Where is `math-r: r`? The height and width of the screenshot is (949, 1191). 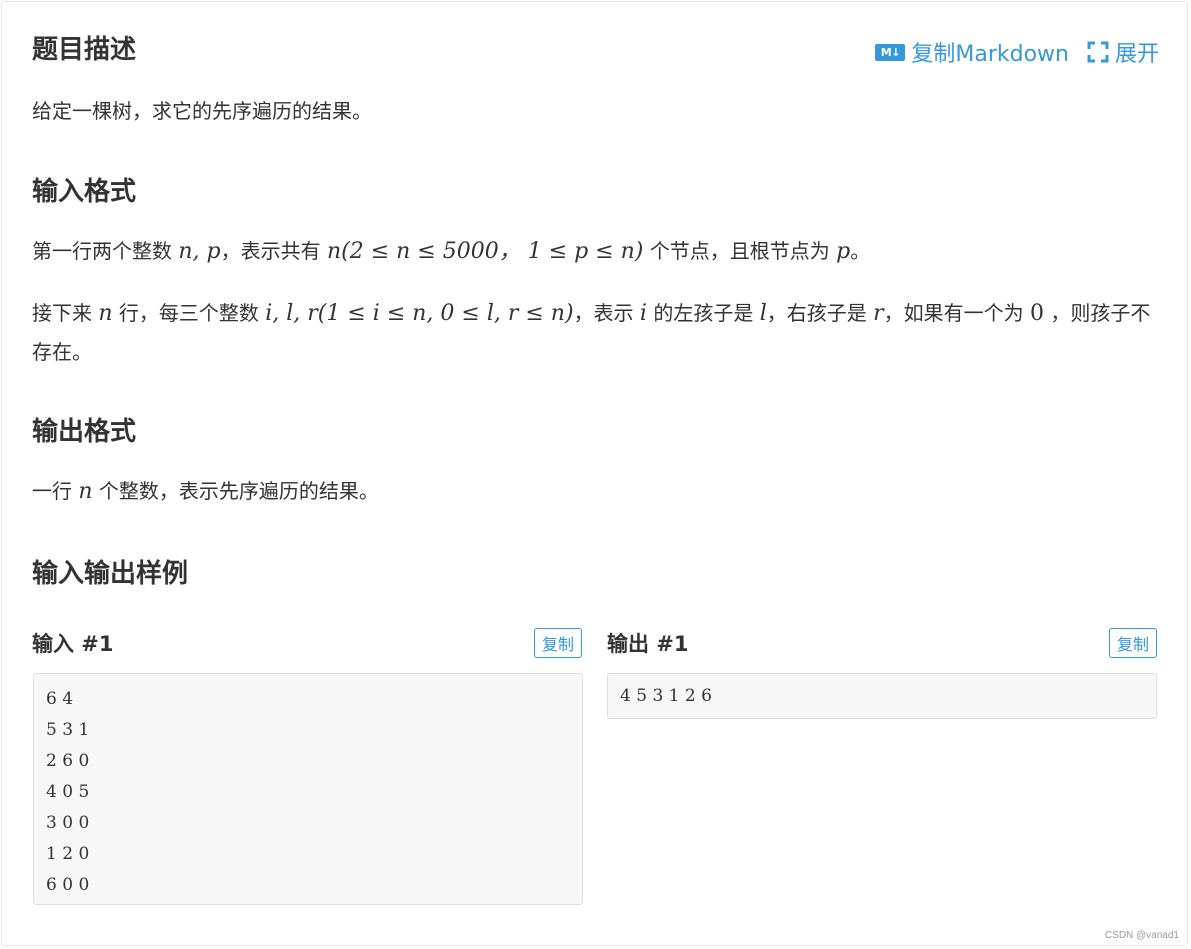 math-r: r is located at coordinates (878, 313).